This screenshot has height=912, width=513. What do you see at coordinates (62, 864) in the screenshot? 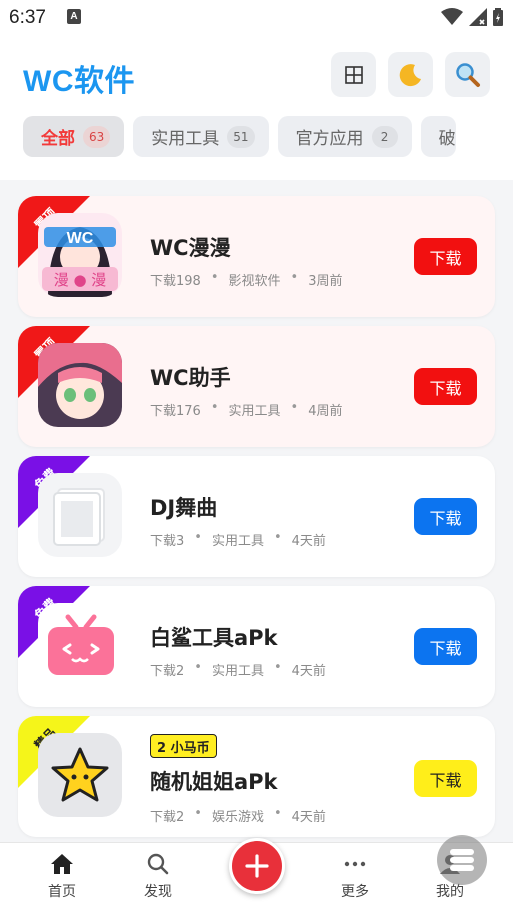
I see `home-icon` at bounding box center [62, 864].